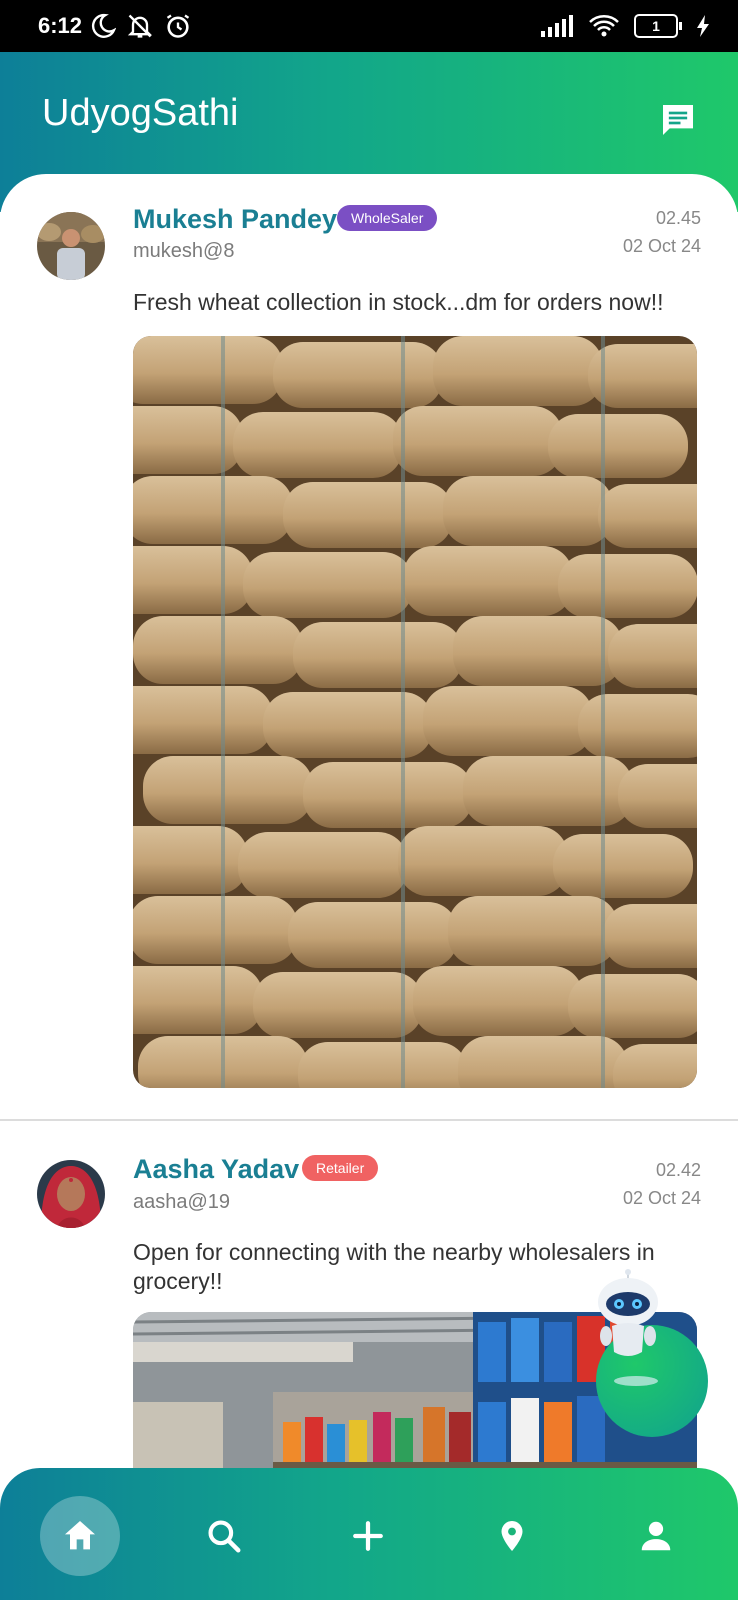 This screenshot has height=1600, width=738. I want to click on battery-level: 1, so click(656, 26).